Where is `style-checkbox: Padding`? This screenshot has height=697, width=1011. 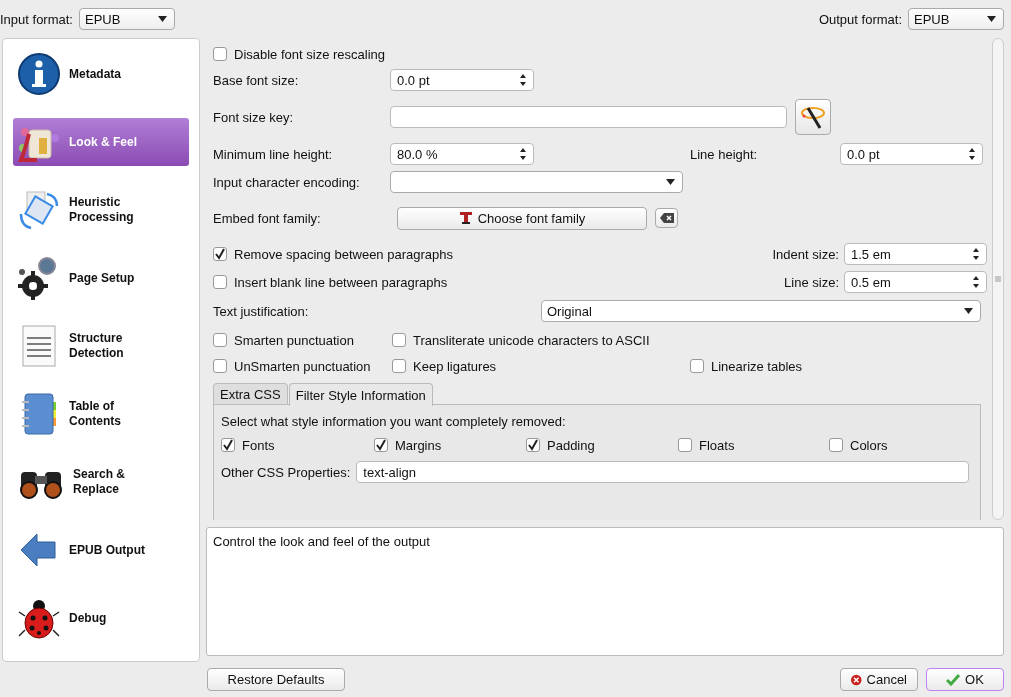 style-checkbox: Padding is located at coordinates (602, 445).